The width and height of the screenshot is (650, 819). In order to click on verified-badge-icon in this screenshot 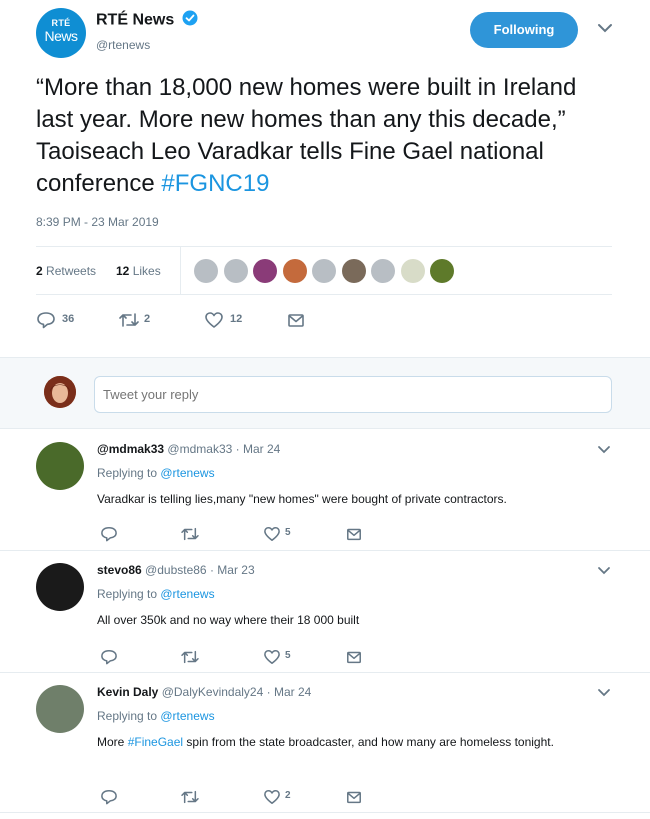, I will do `click(190, 20)`.